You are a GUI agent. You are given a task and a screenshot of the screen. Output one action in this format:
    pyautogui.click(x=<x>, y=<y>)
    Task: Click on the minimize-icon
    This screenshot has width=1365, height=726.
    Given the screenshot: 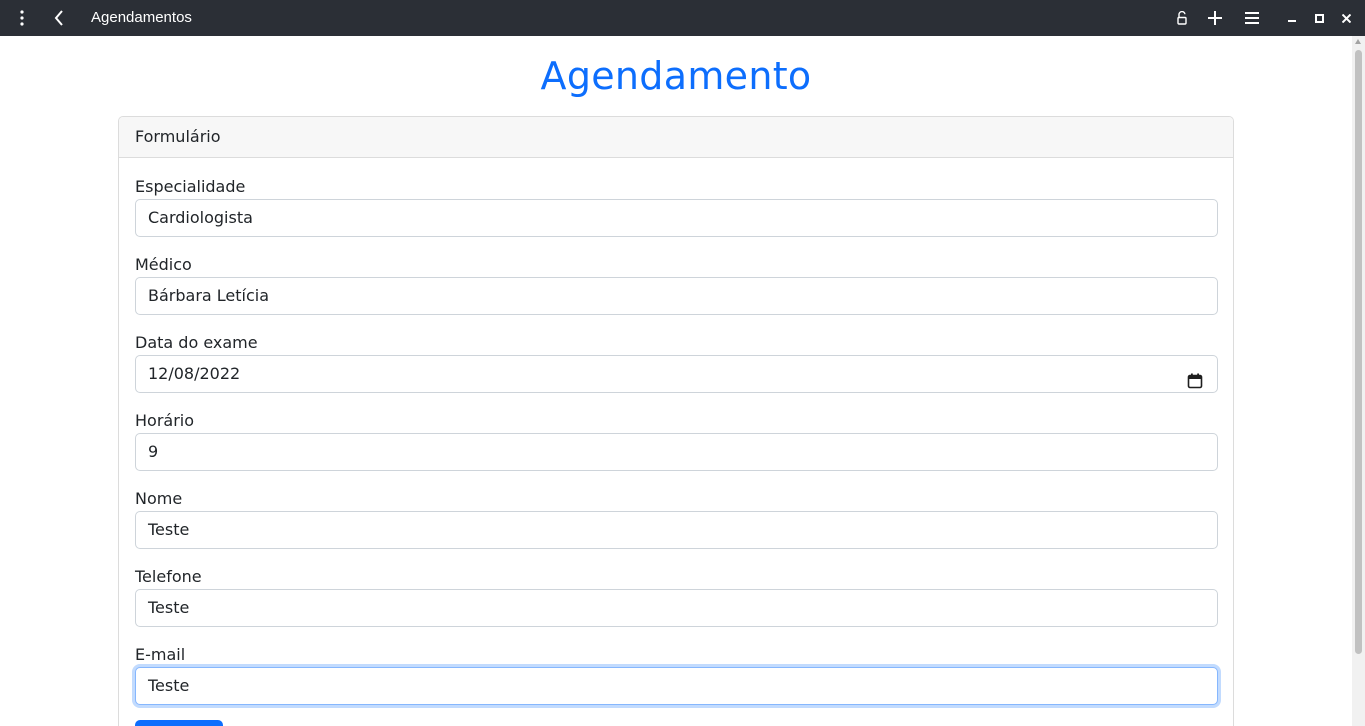 What is the action you would take?
    pyautogui.click(x=1292, y=18)
    